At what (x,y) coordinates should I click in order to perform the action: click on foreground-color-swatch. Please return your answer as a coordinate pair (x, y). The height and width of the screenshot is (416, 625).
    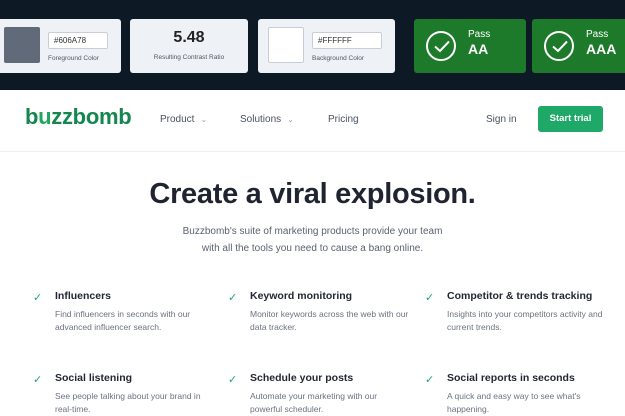
    Looking at the image, I should click on (22, 45).